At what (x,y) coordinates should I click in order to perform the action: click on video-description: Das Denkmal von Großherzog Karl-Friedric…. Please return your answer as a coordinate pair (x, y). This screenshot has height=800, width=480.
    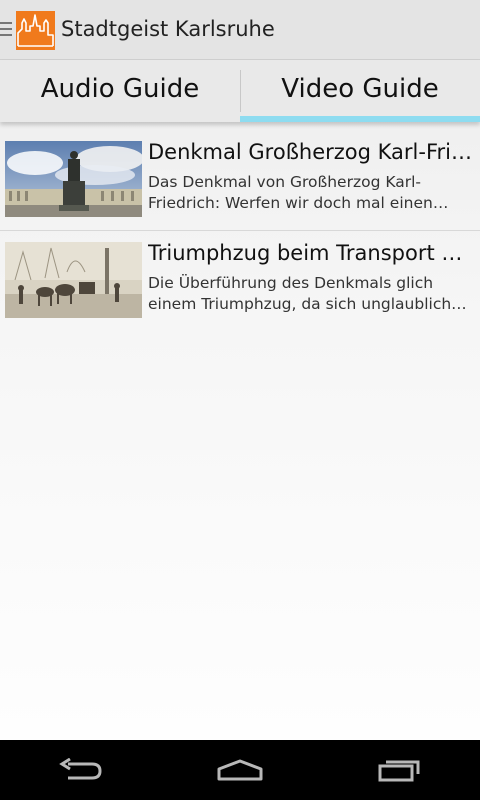
    Looking at the image, I should click on (290, 192).